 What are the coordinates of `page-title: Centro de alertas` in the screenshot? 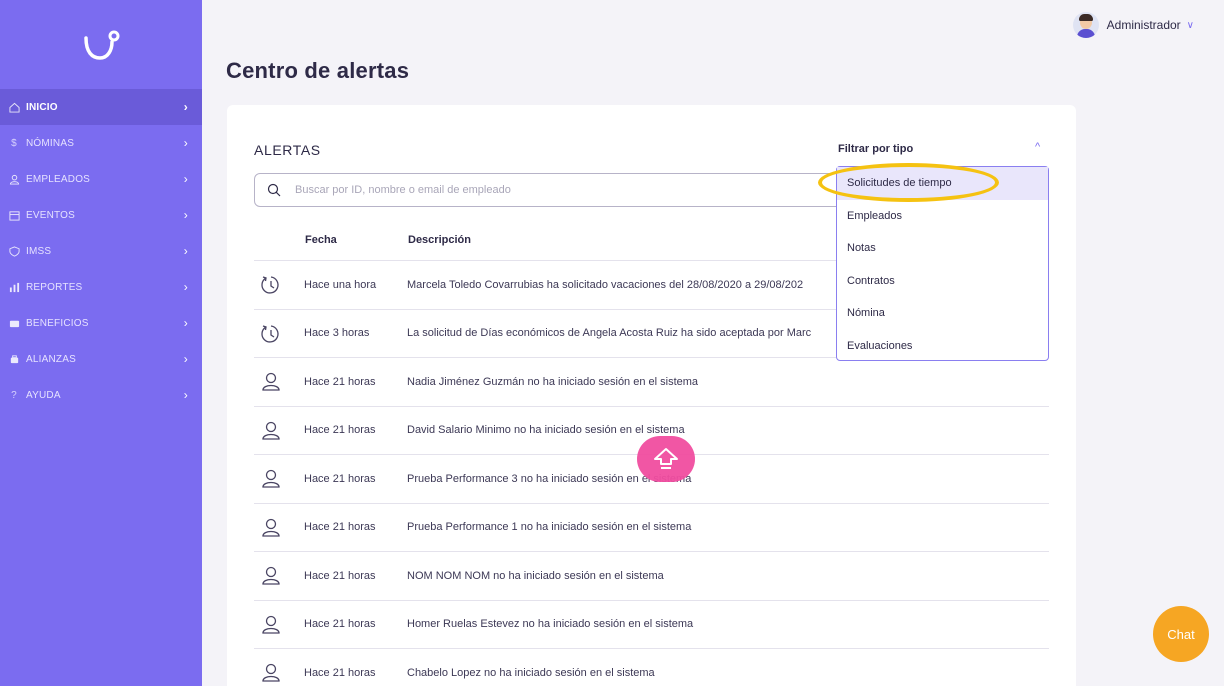 It's located at (318, 70).